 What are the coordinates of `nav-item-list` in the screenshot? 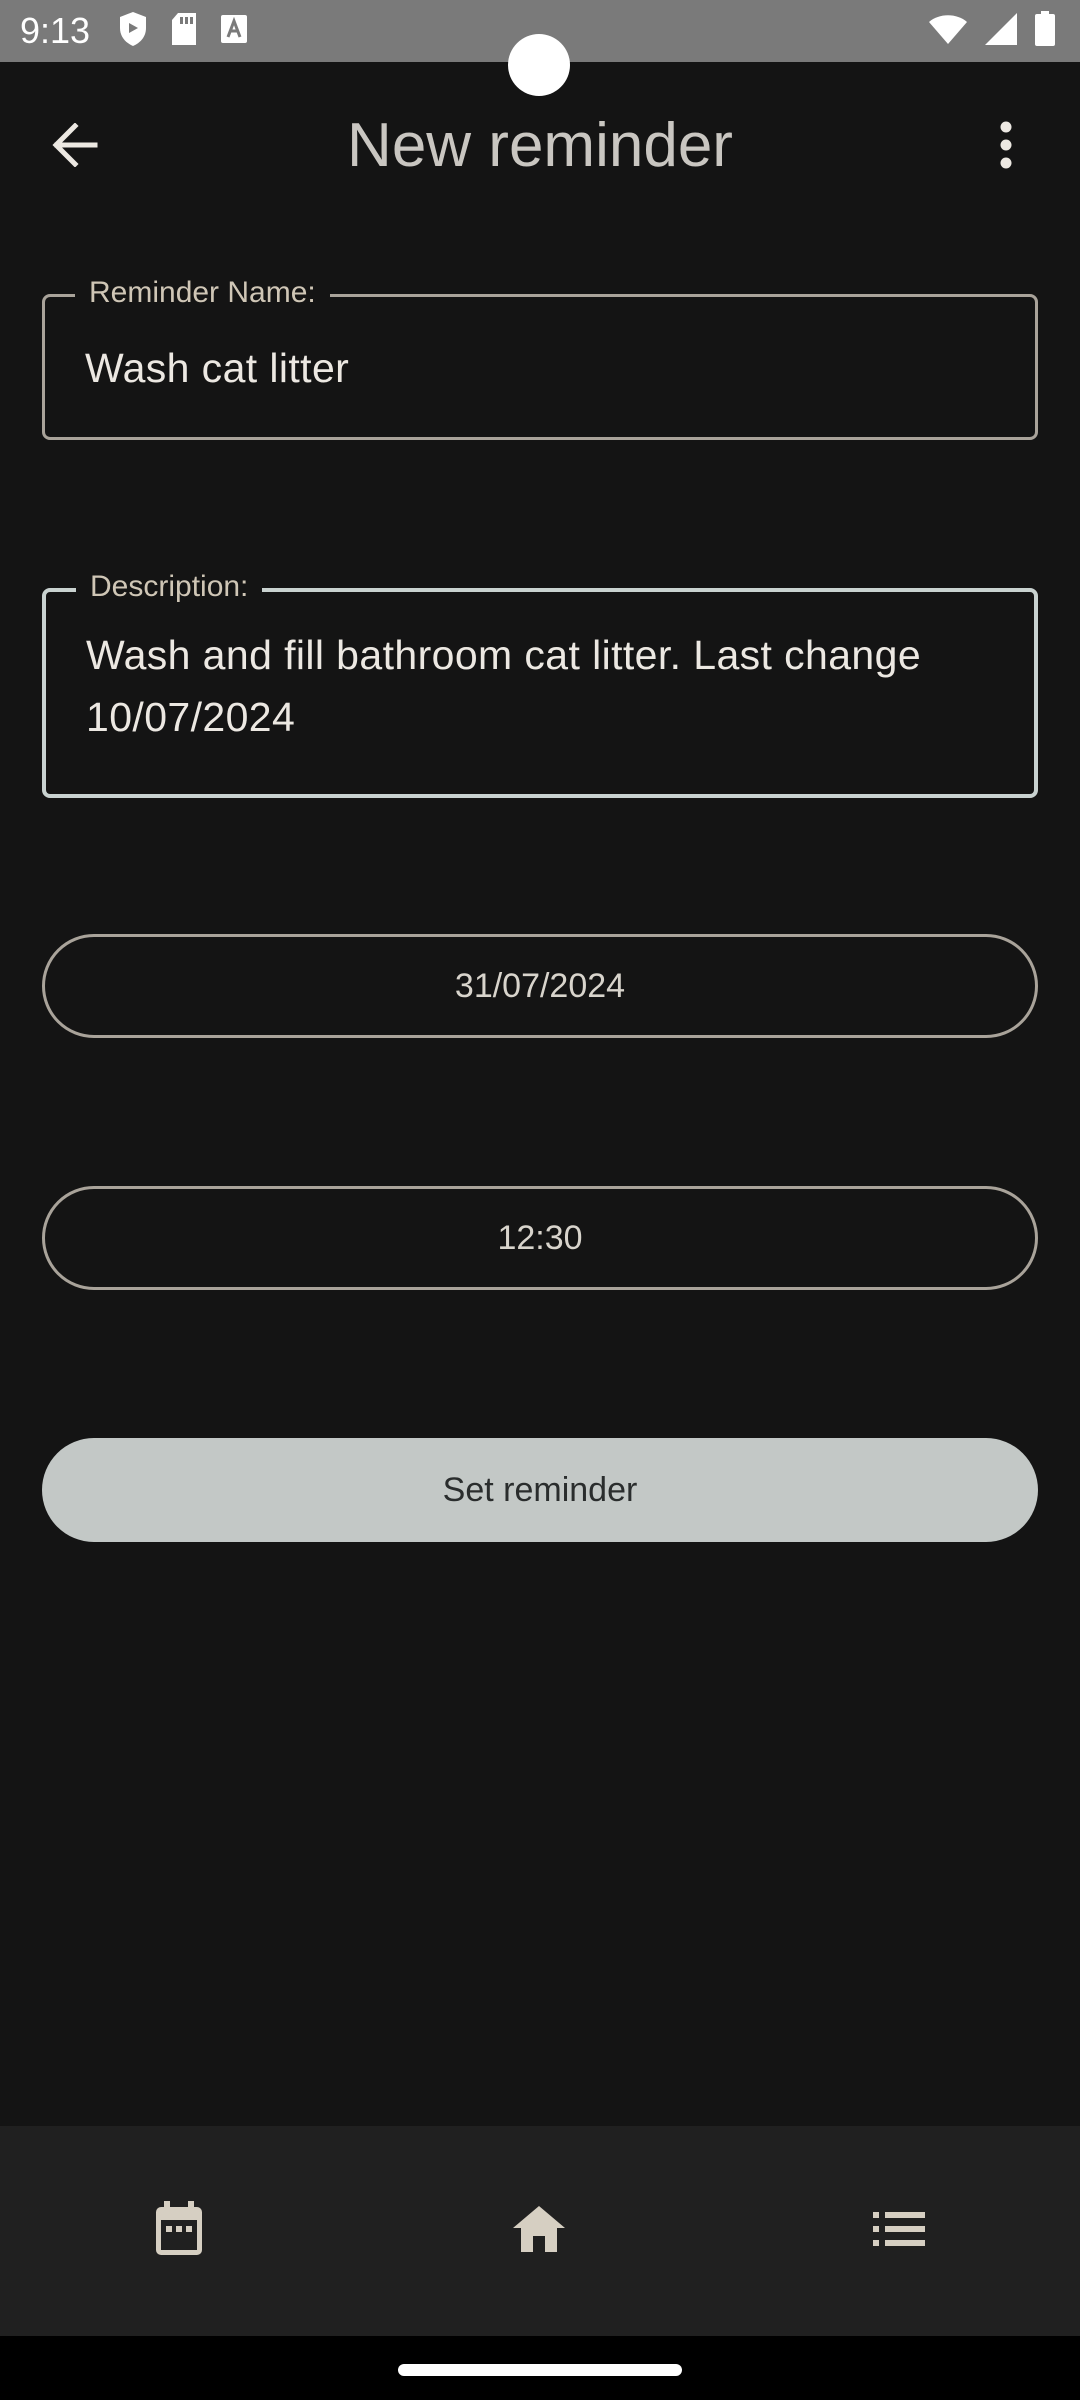 It's located at (899, 2231).